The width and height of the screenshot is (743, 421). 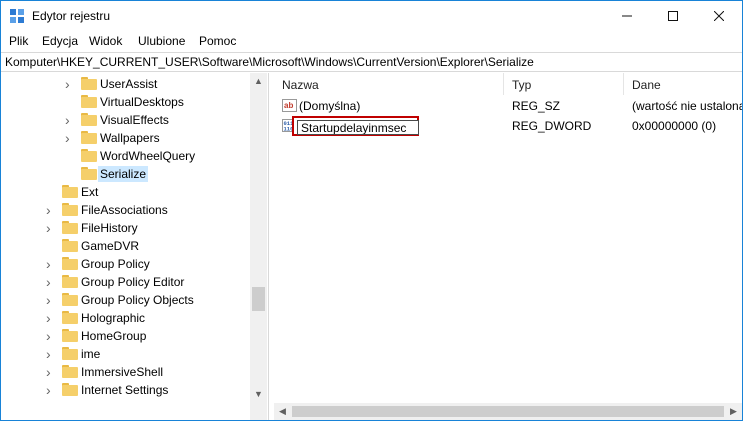 What do you see at coordinates (687, 106) in the screenshot?
I see `value-data: (wartość nie ustalona)` at bounding box center [687, 106].